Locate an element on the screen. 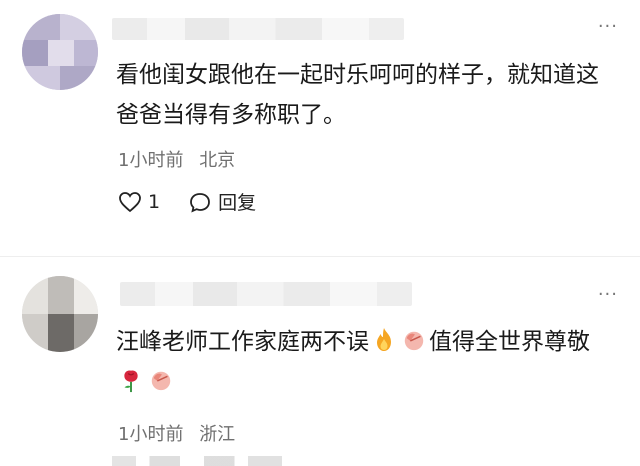 Image resolution: width=640 pixels, height=466 pixels. comment-text-part1: 汪峰老师工作家庭两不误 is located at coordinates (242, 342).